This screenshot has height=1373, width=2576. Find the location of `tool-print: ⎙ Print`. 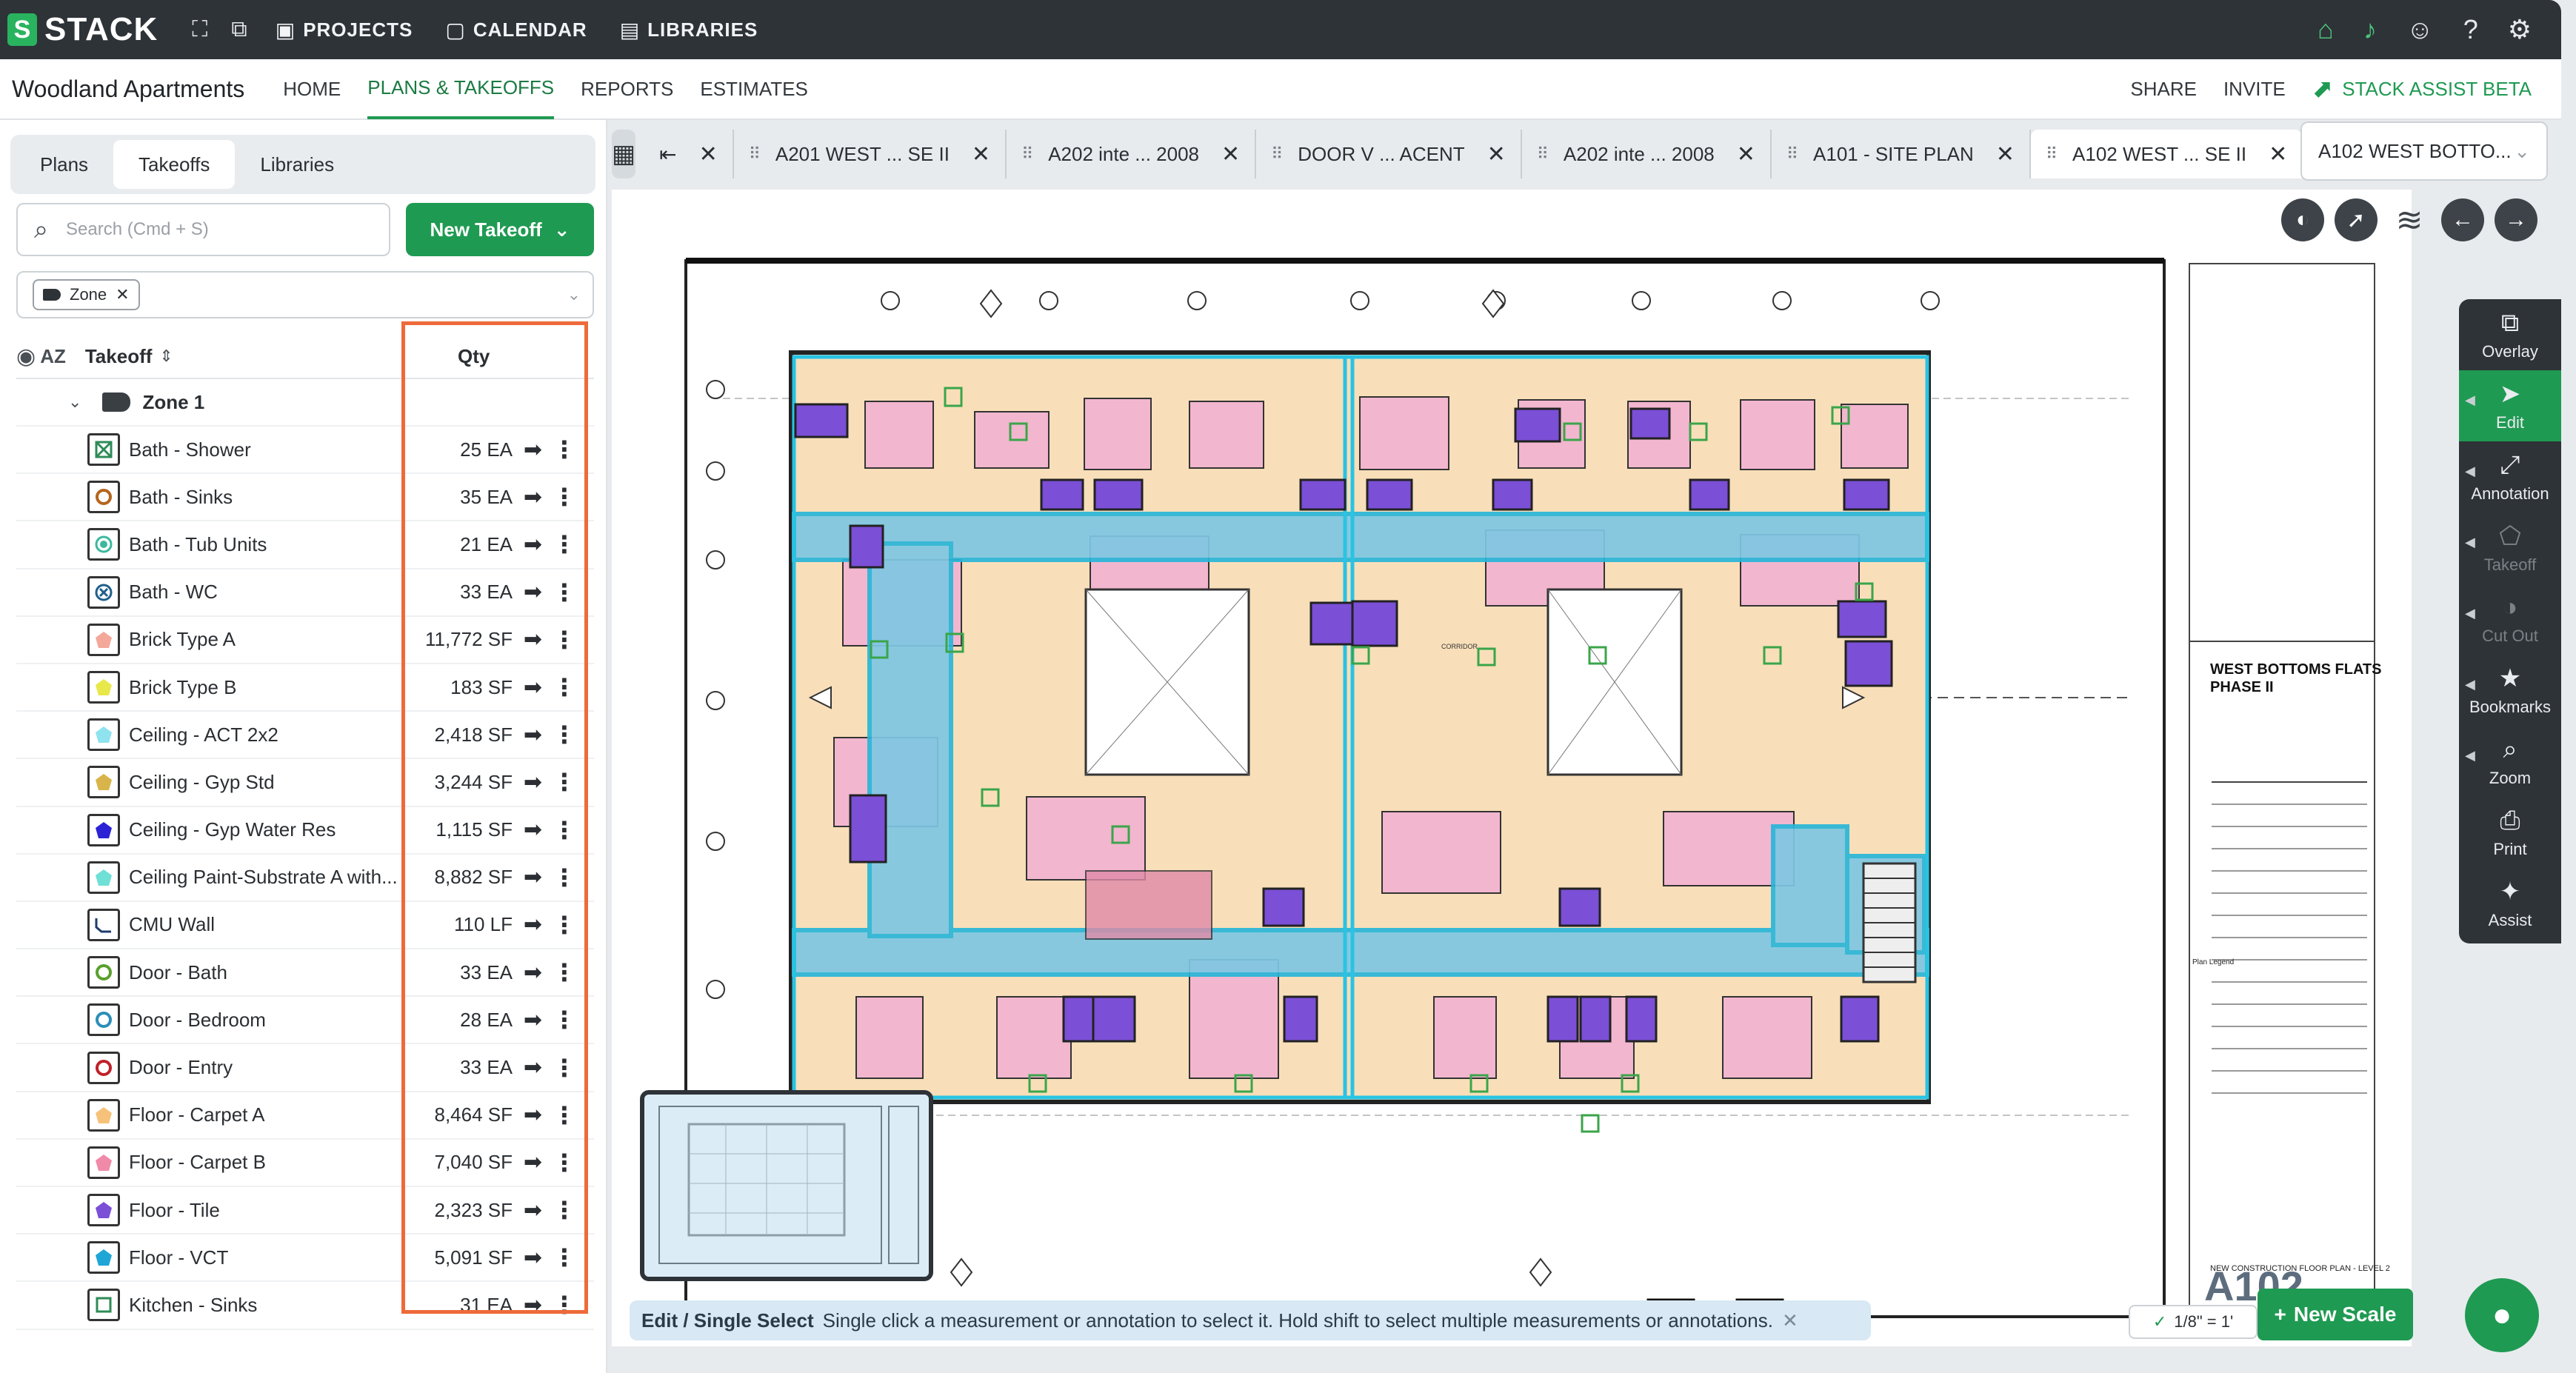

tool-print: ⎙ Print is located at coordinates (2510, 832).